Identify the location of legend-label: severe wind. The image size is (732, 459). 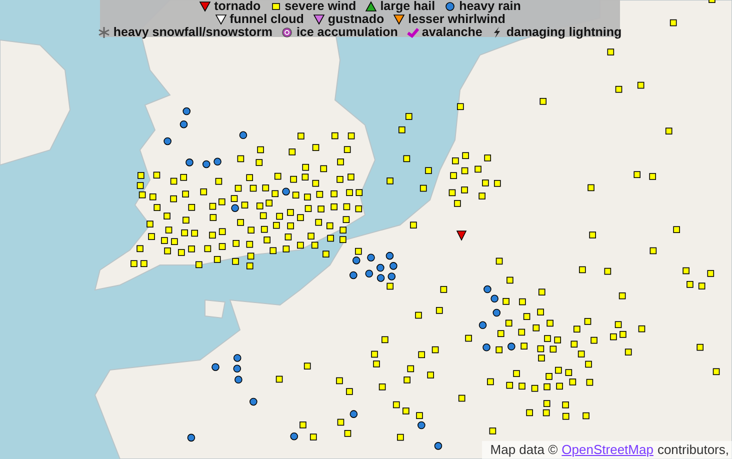
(320, 6).